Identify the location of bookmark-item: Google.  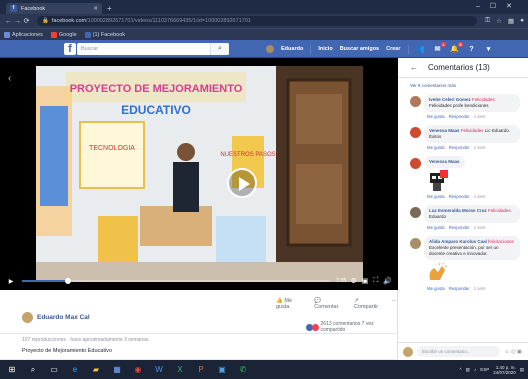
(63, 34).